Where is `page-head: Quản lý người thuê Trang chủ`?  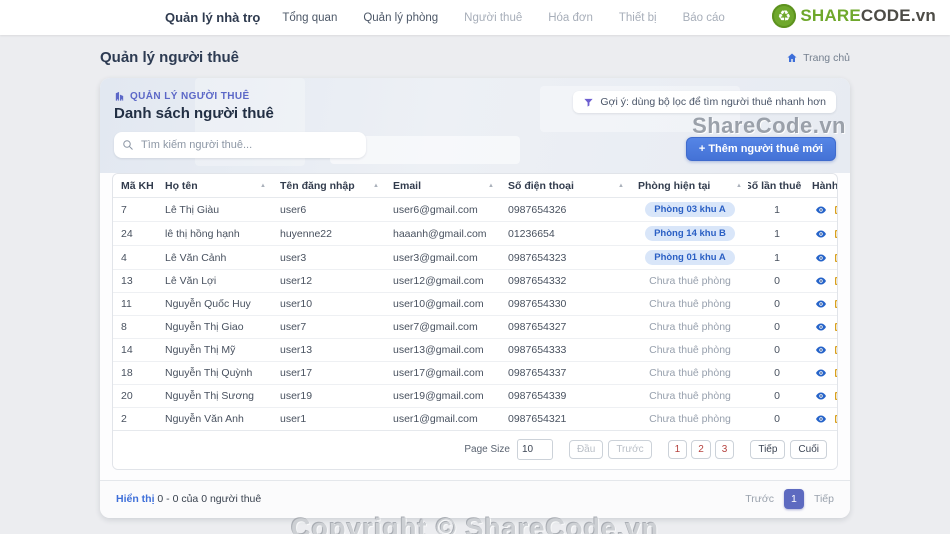 page-head: Quản lý người thuê Trang chủ is located at coordinates (475, 52).